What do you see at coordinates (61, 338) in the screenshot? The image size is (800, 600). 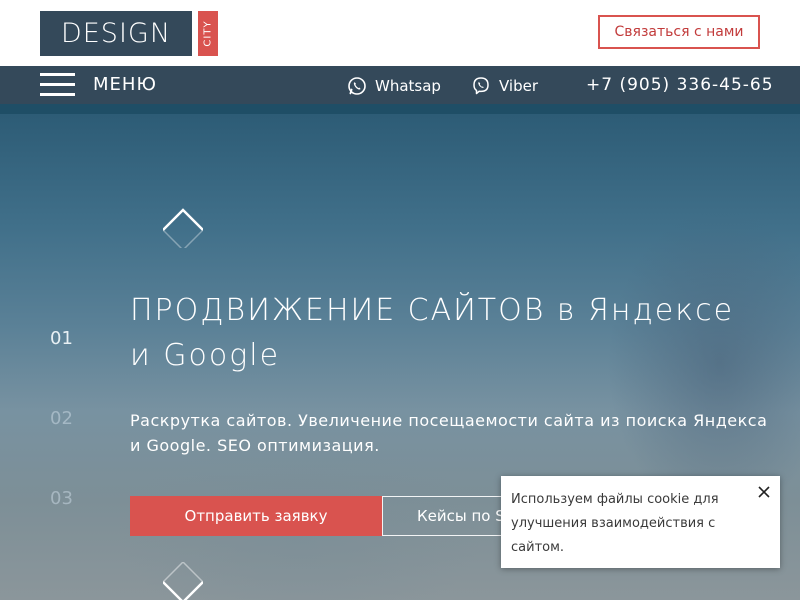 I see `slide-indicator-1: 01` at bounding box center [61, 338].